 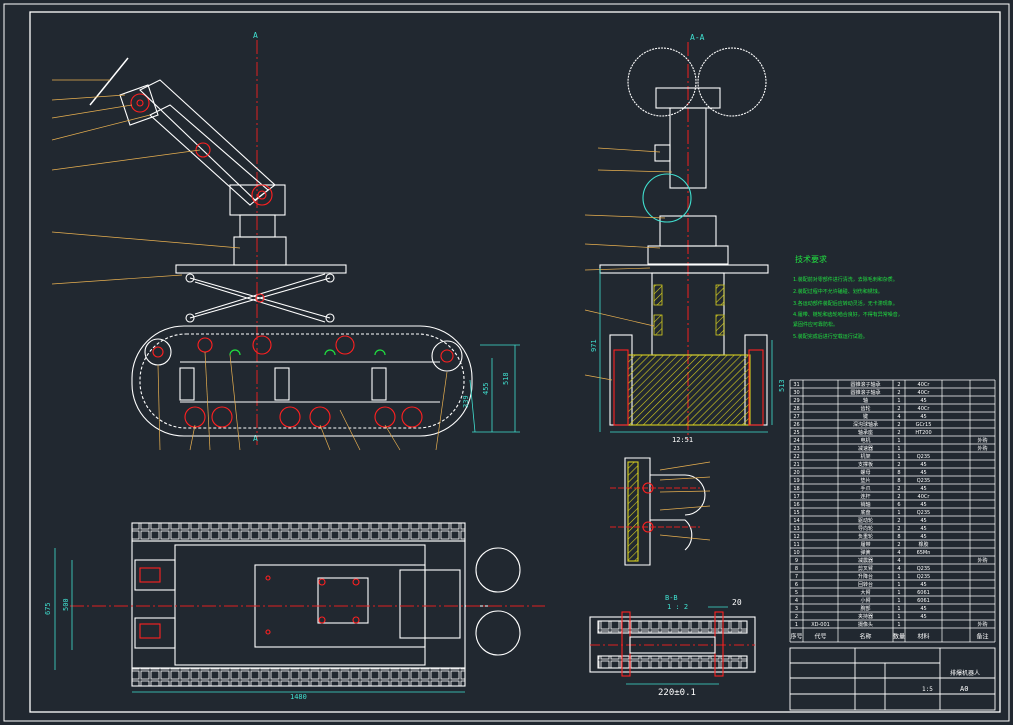 What do you see at coordinates (865, 472) in the screenshot?
I see `bom-cell: 螺母` at bounding box center [865, 472].